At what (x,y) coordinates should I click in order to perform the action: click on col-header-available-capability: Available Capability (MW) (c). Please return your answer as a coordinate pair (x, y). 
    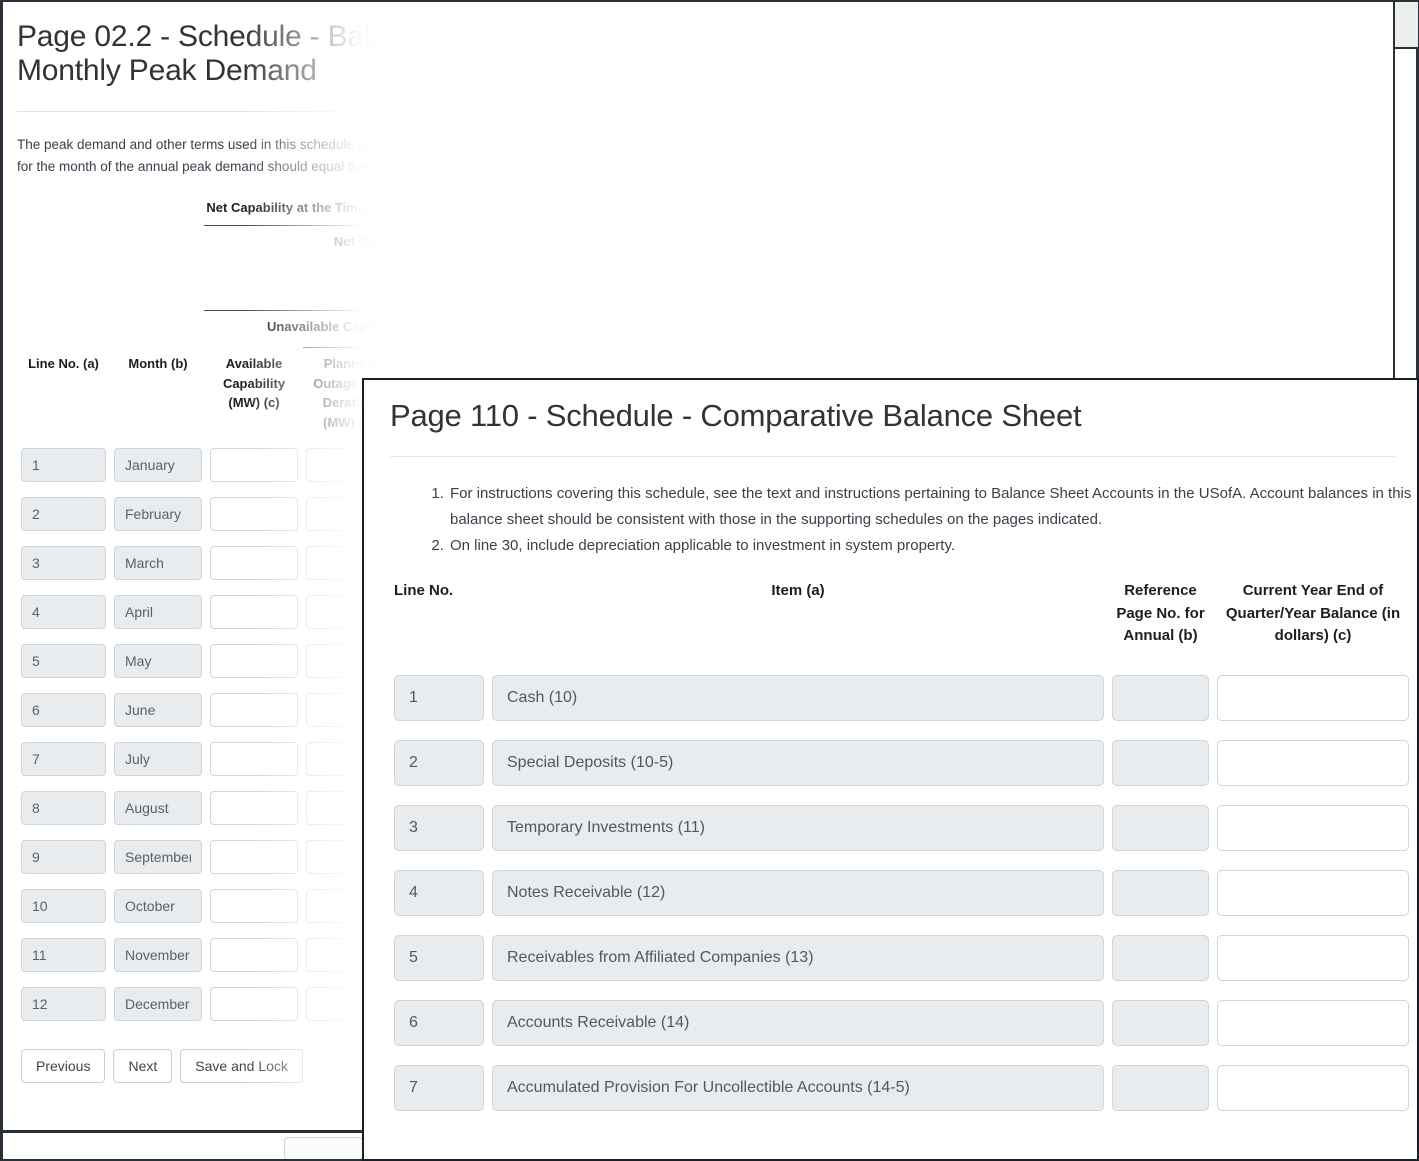
    Looking at the image, I should click on (254, 383).